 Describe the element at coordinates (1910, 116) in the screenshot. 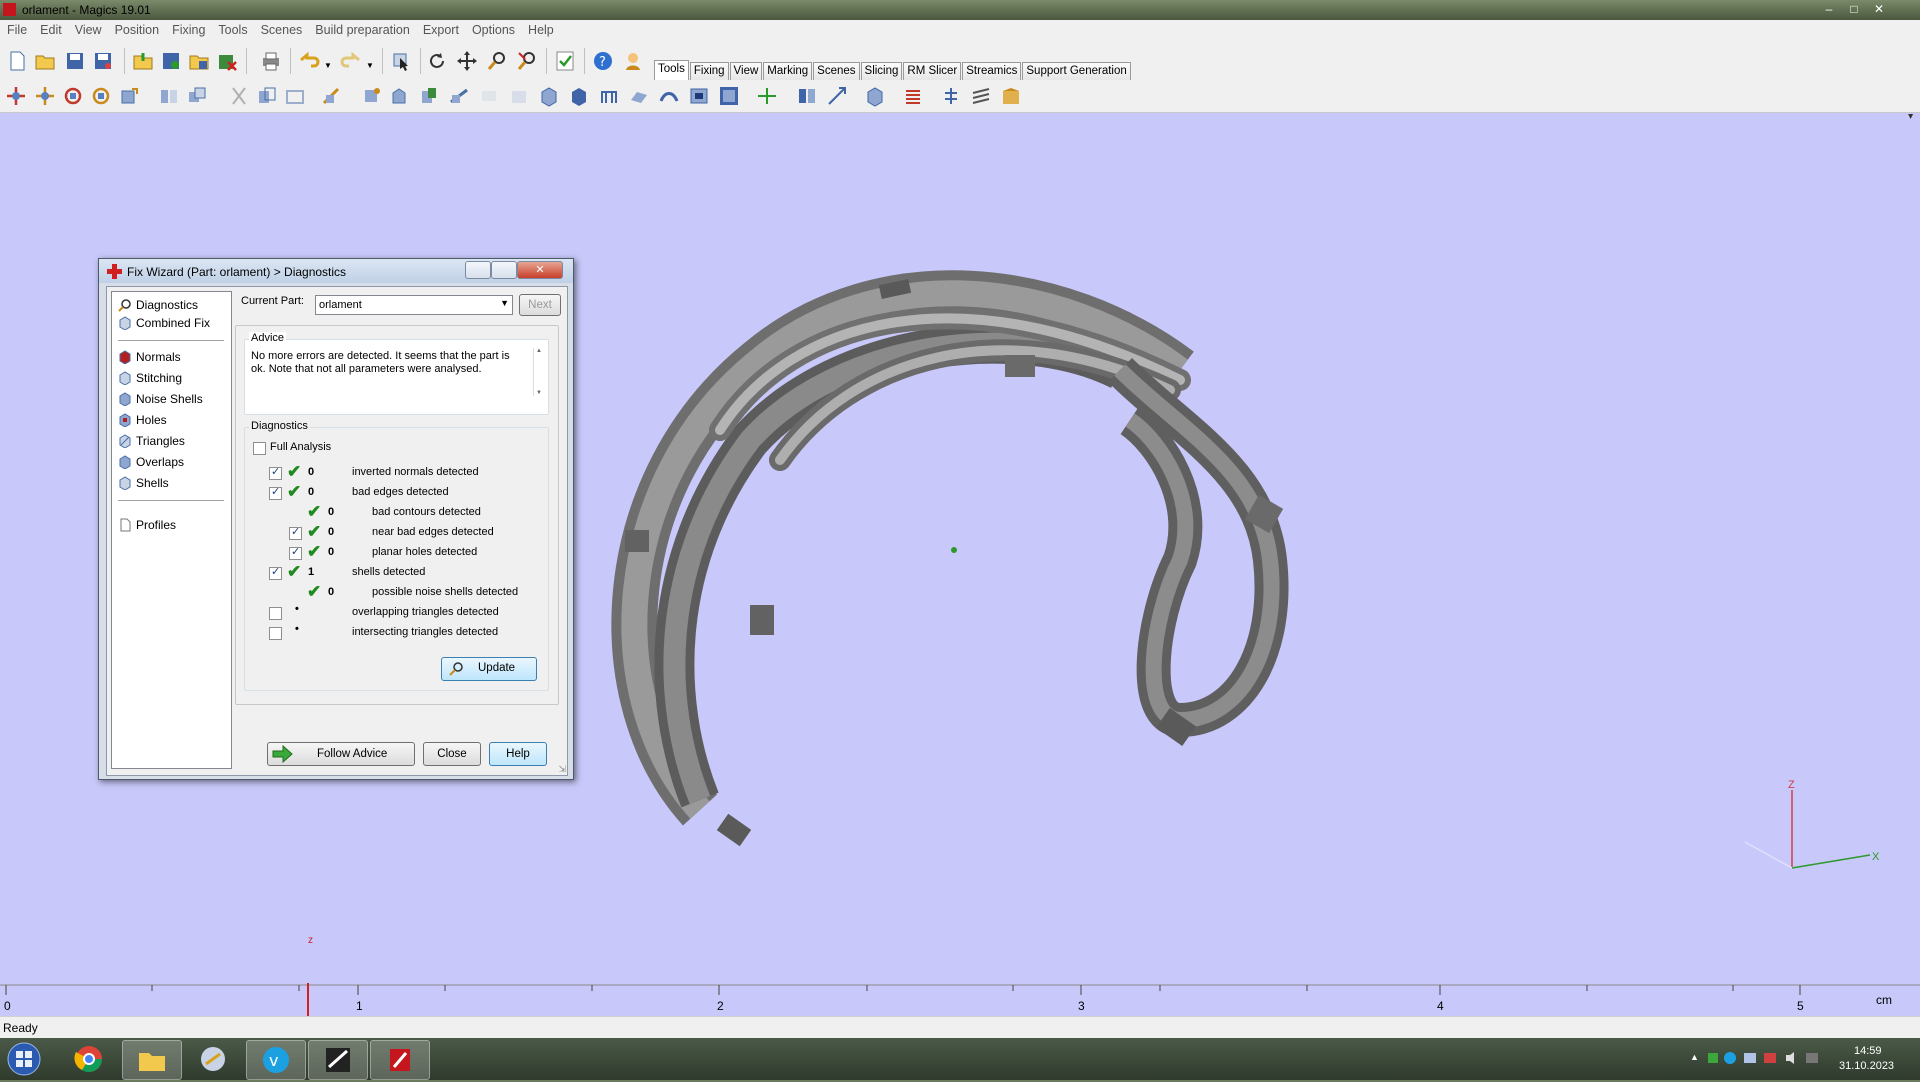

I see `panel-collapse-icon: ▸` at that location.